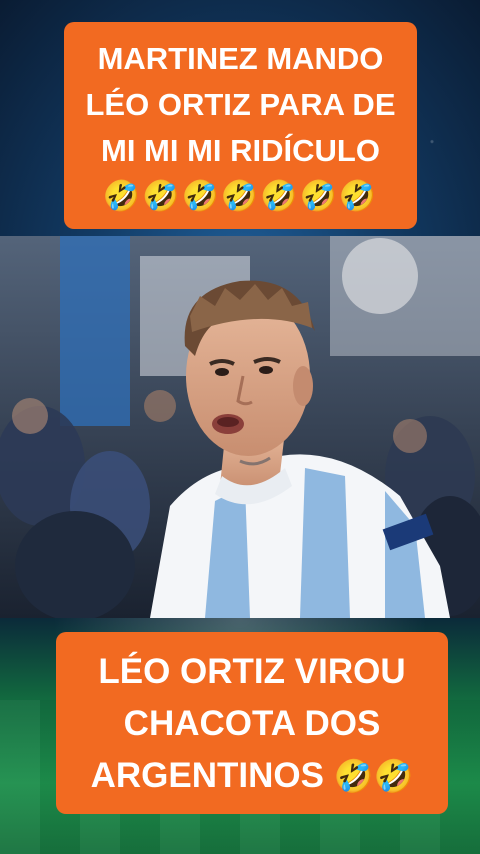 The image size is (480, 854). I want to click on bottom-caption-line-1: LÉO ORTIZ VIROU, so click(252, 671).